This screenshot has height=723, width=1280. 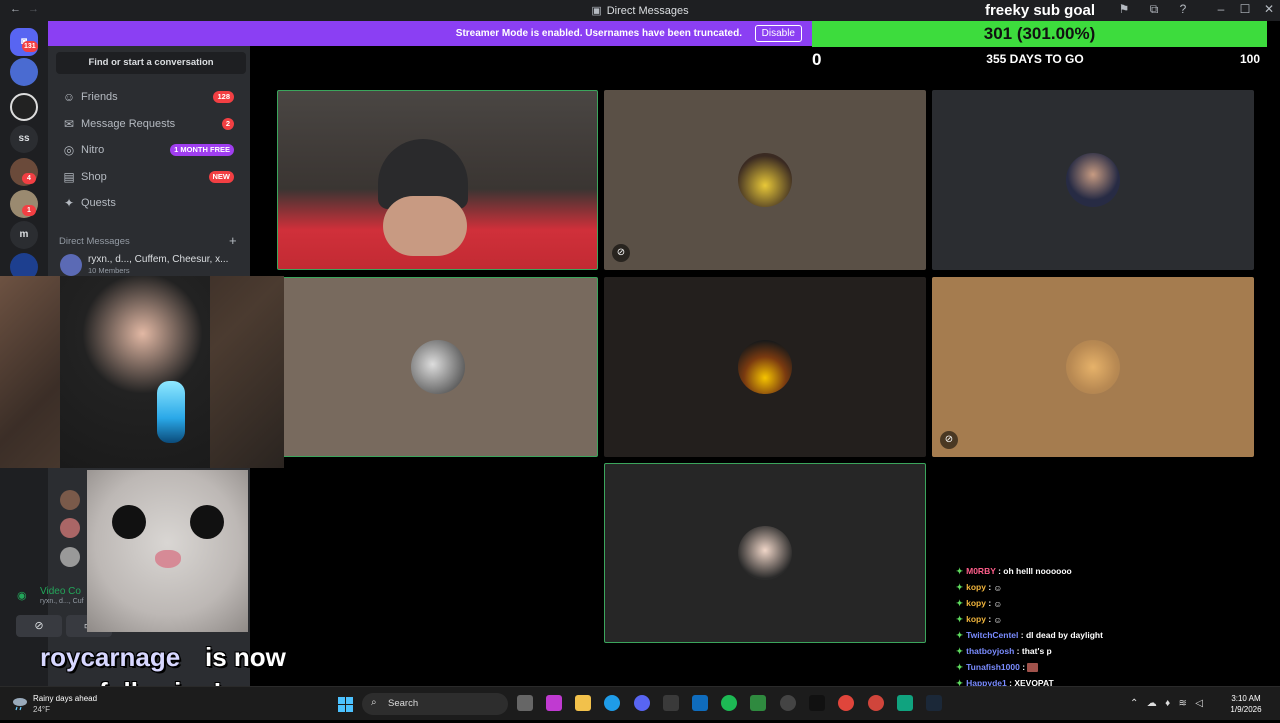 I want to click on create-dm-plus-icon: +, so click(x=233, y=240).